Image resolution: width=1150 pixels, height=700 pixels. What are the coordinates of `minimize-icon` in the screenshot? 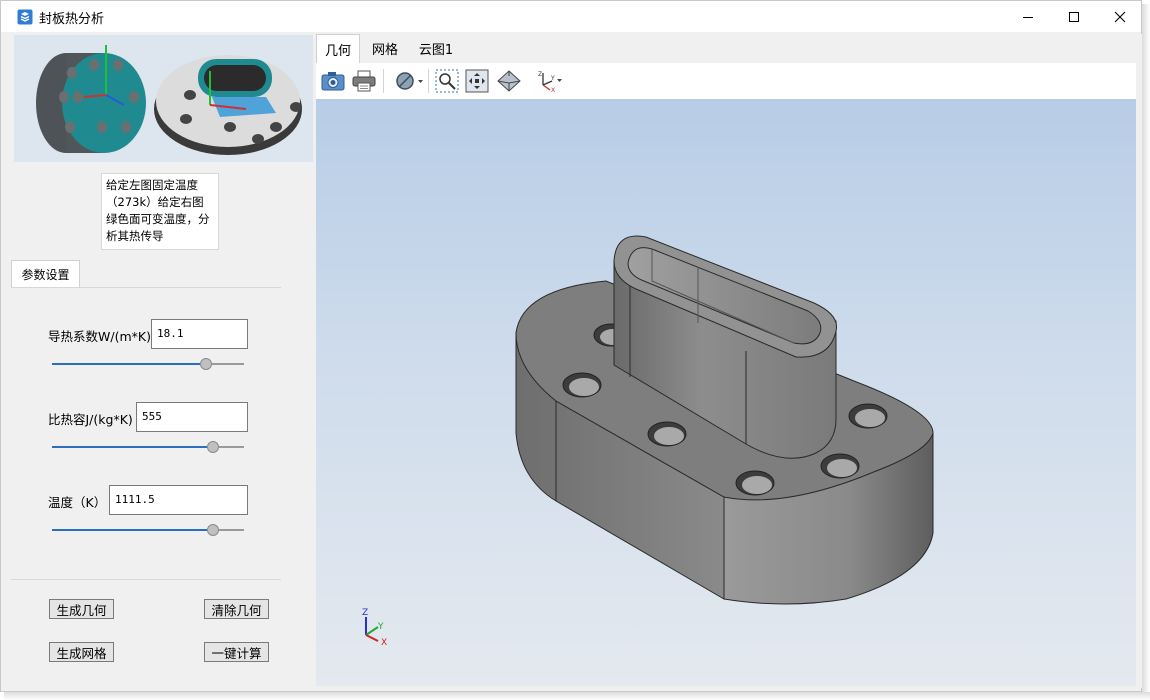 It's located at (1028, 17).